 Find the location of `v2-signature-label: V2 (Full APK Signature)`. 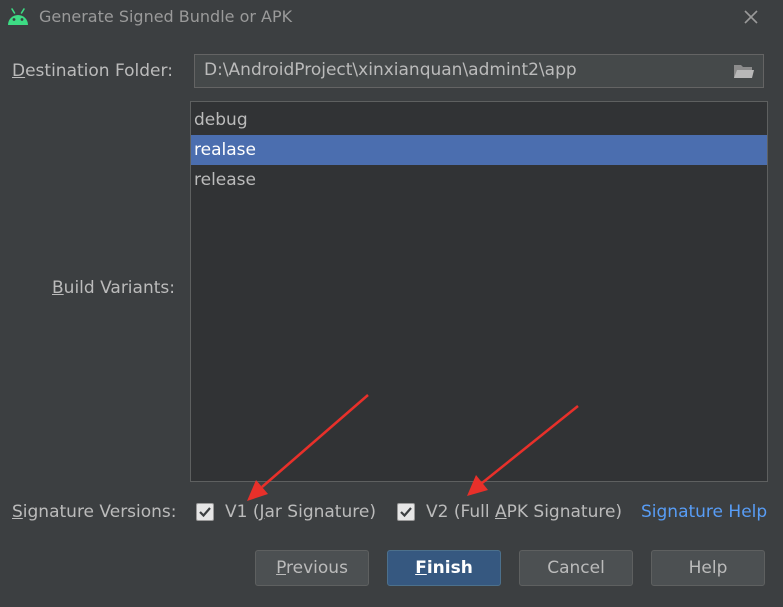

v2-signature-label: V2 (Full APK Signature) is located at coordinates (524, 512).